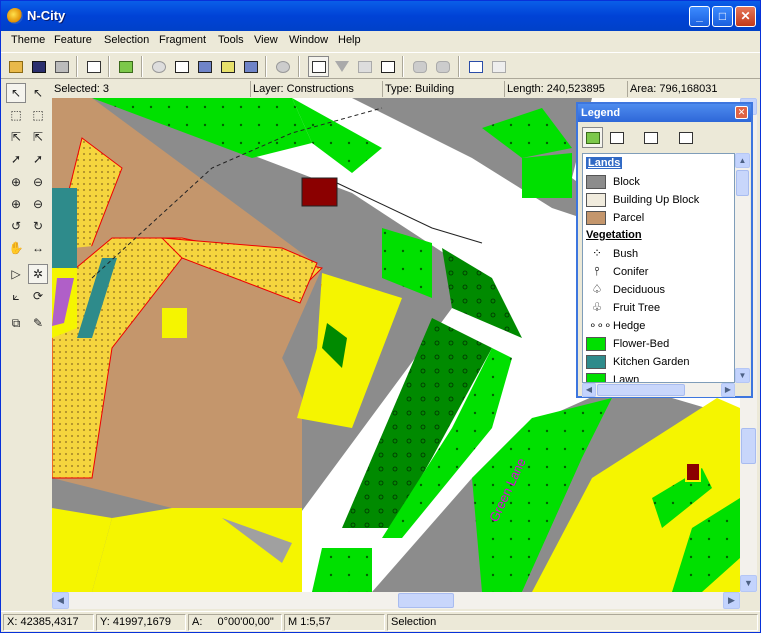  Describe the element at coordinates (38, 226) in the screenshot. I see `rotate-right-icon: ↻` at that location.